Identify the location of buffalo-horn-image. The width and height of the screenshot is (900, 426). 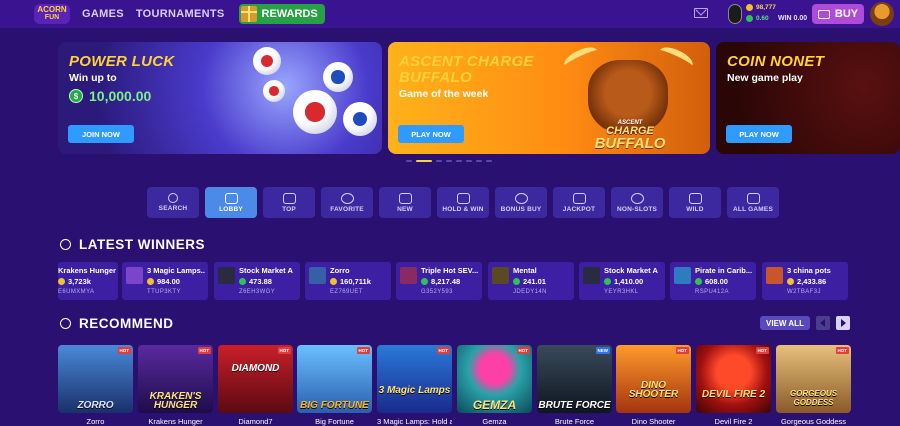
(676, 58).